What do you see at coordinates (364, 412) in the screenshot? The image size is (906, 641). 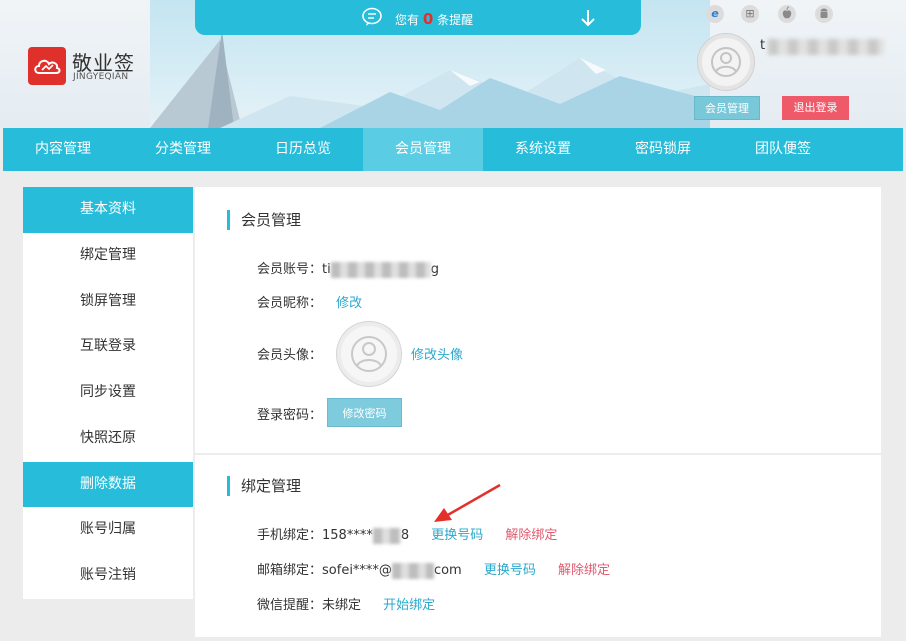 I see `change-password-button: 修改密码` at bounding box center [364, 412].